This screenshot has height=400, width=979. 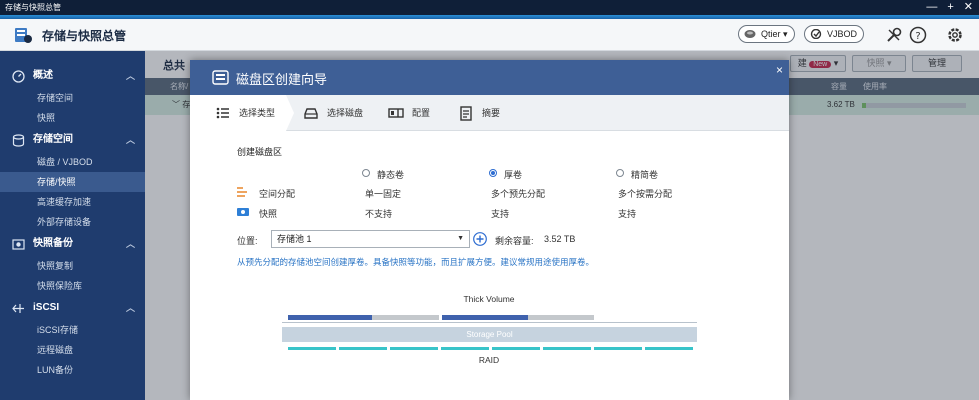 What do you see at coordinates (779, 70) in the screenshot?
I see `close-icon: ×` at bounding box center [779, 70].